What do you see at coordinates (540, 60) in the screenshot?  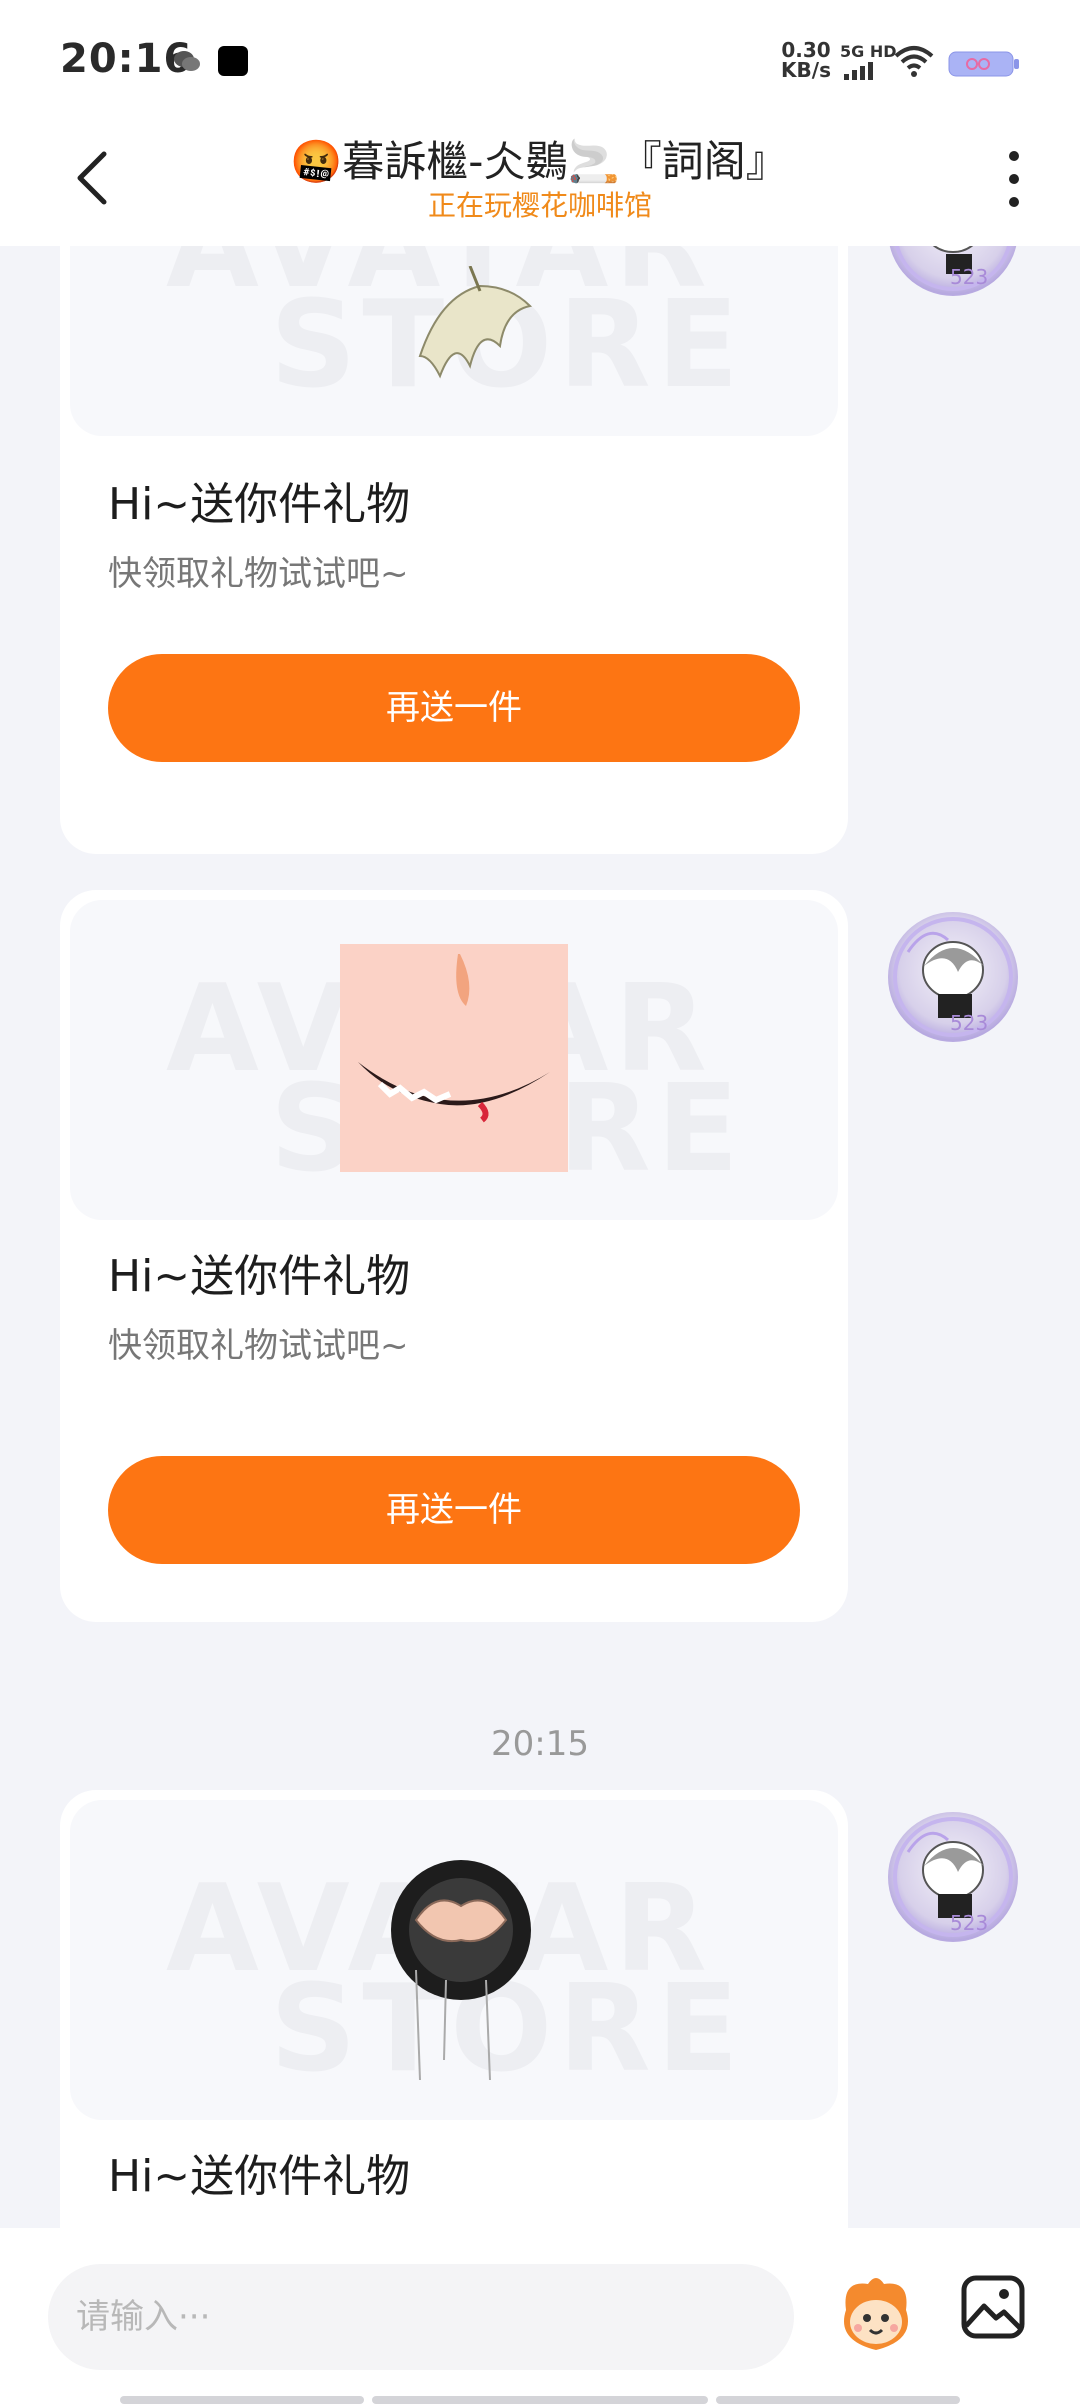 I see `status-bar: 20:16 0.30 KB/s 5G HD` at bounding box center [540, 60].